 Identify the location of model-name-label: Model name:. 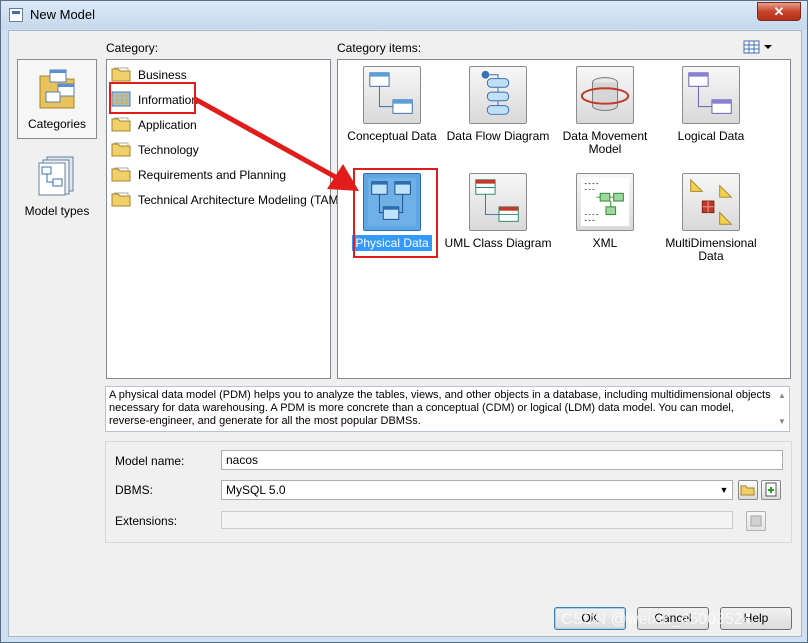
(150, 461).